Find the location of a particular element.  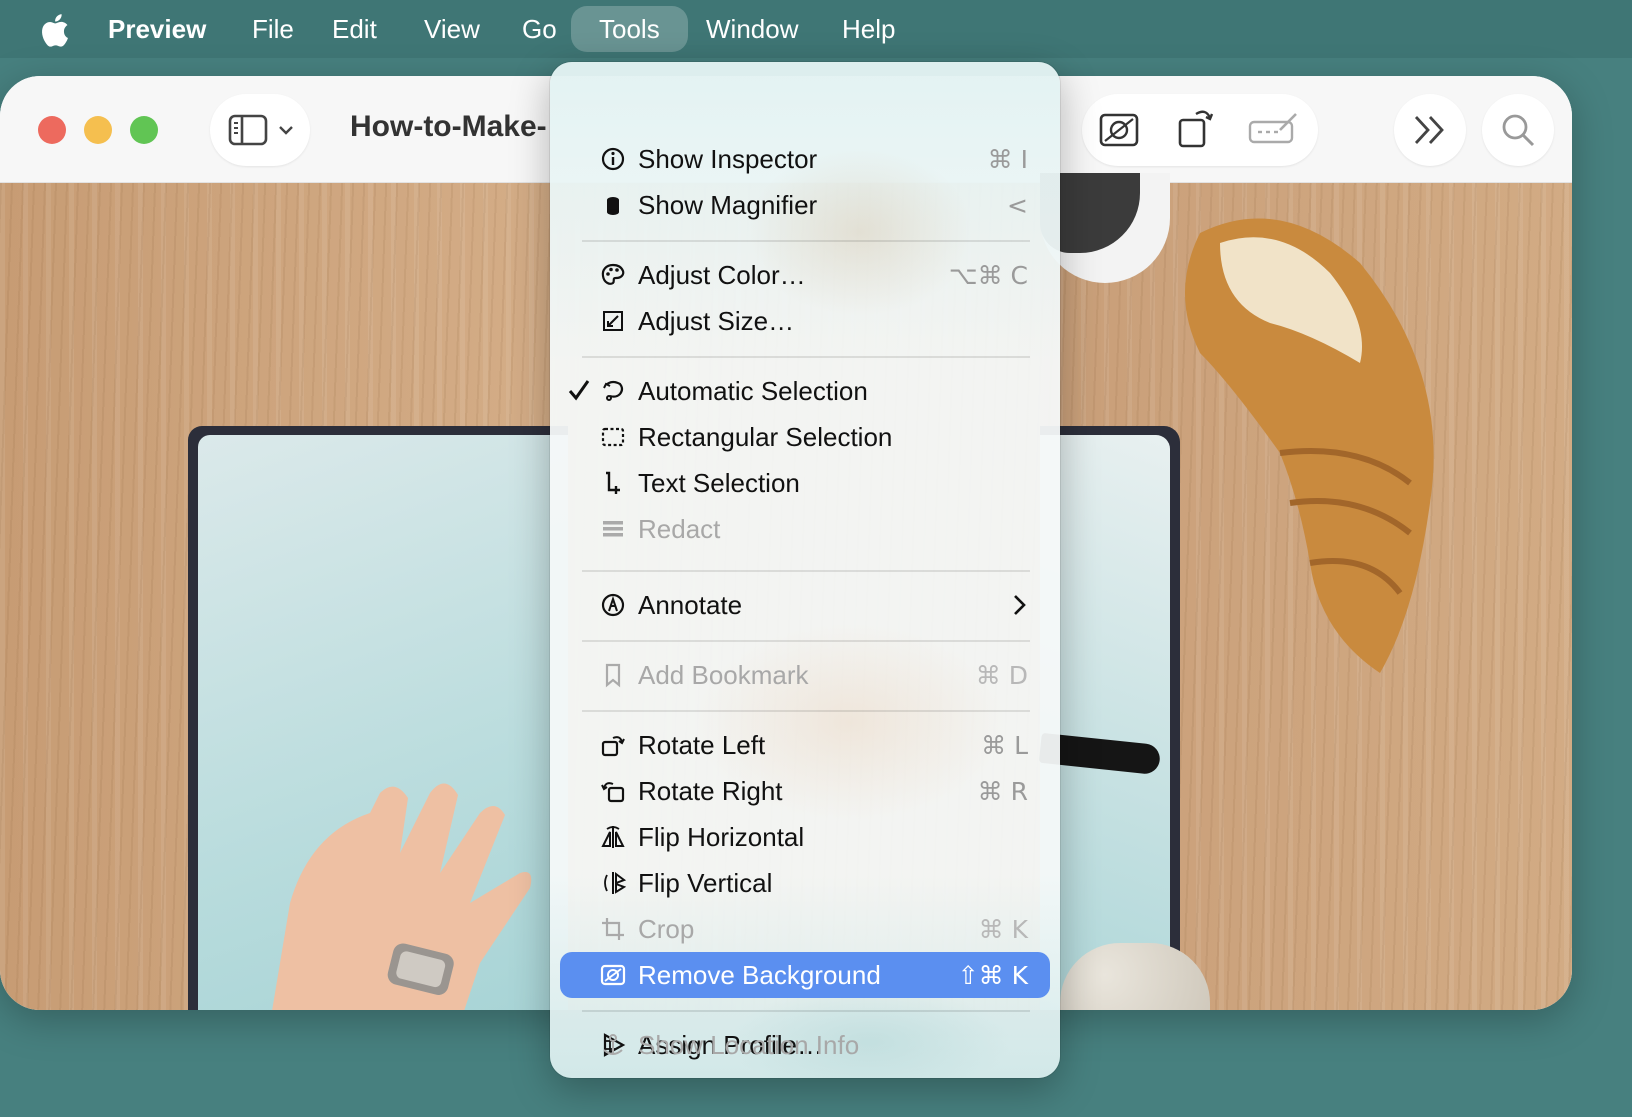

menu-item-label: Show Magnifier is located at coordinates (728, 205).